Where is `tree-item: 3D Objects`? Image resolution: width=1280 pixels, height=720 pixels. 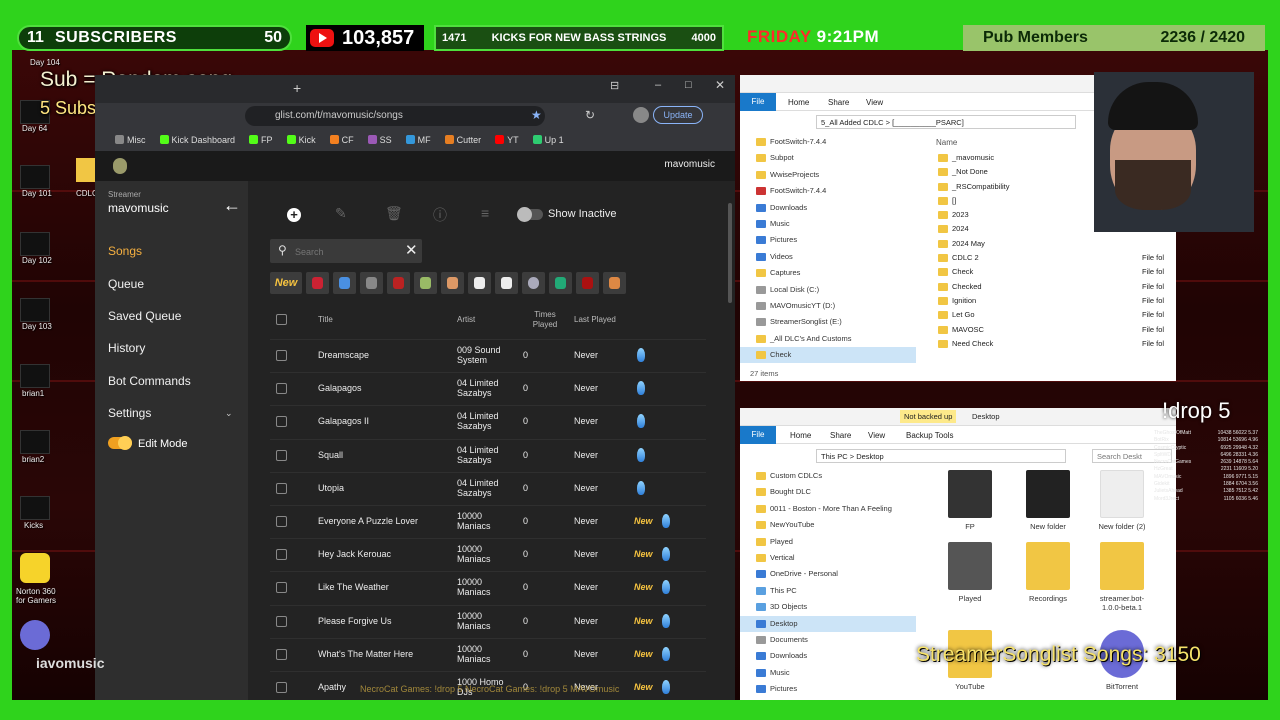 tree-item: 3D Objects is located at coordinates (828, 607).